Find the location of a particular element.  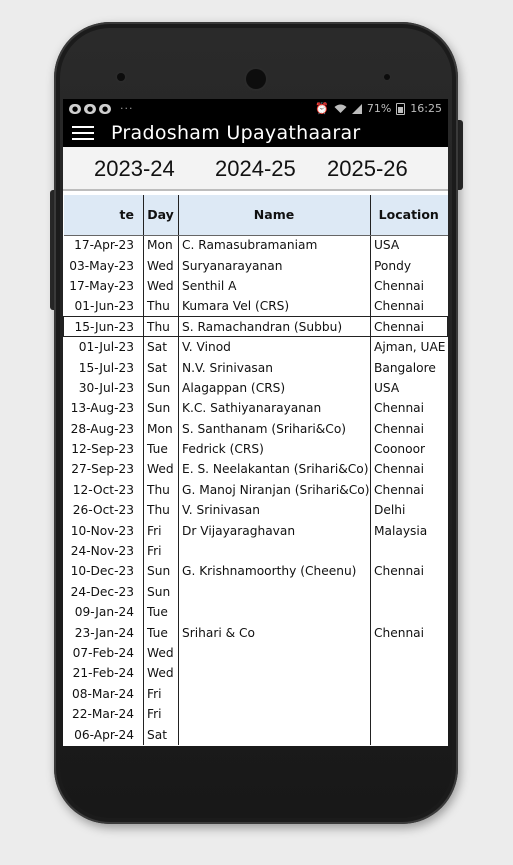

tab-2024-25: 2024-25 is located at coordinates (255, 169).